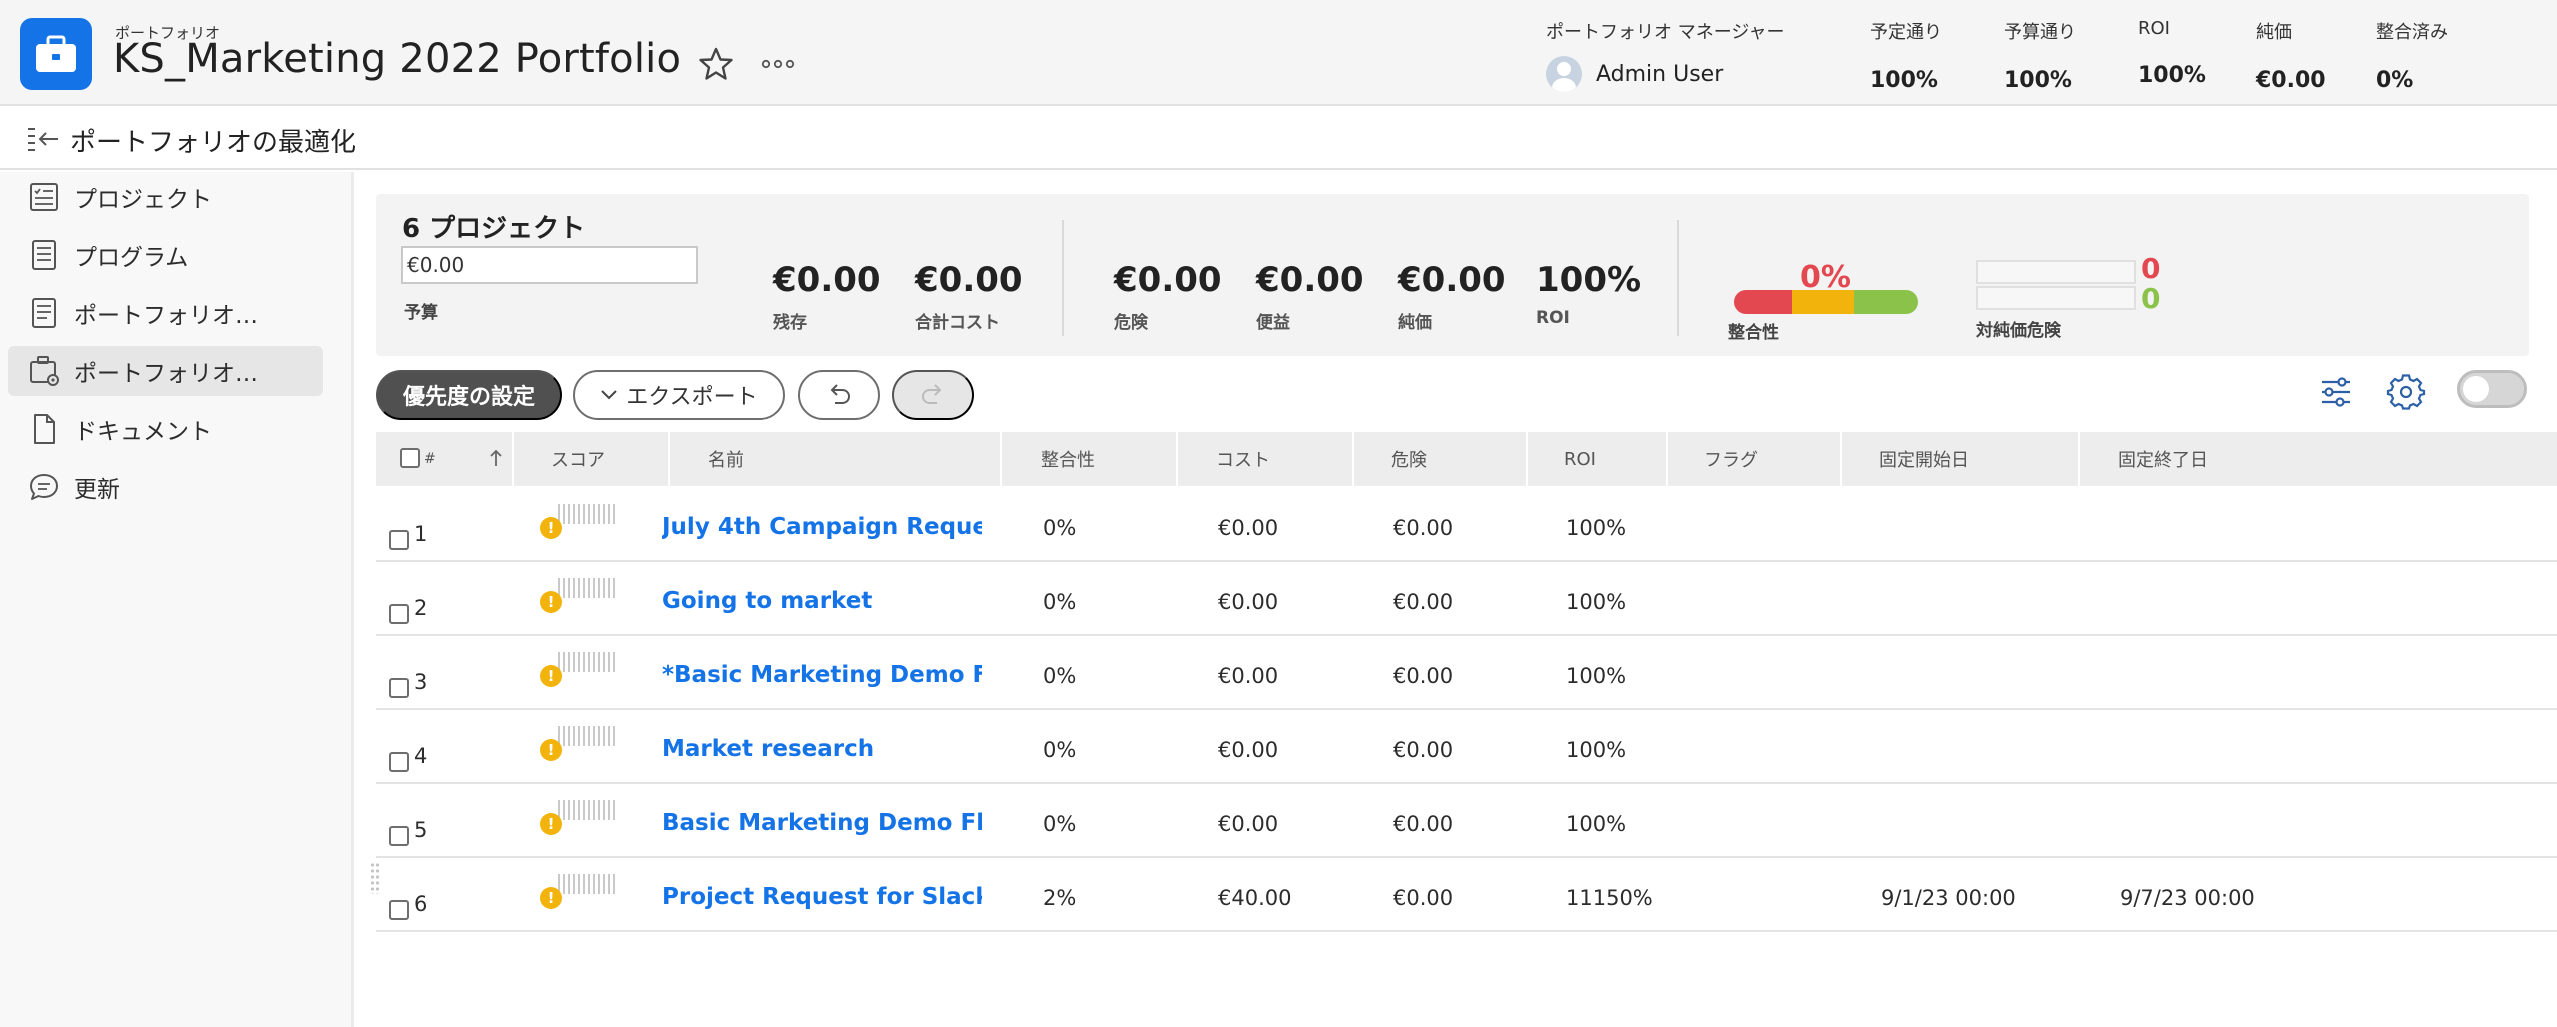  Describe the element at coordinates (97, 490) in the screenshot. I see `sidebar-item-label: 更新` at that location.